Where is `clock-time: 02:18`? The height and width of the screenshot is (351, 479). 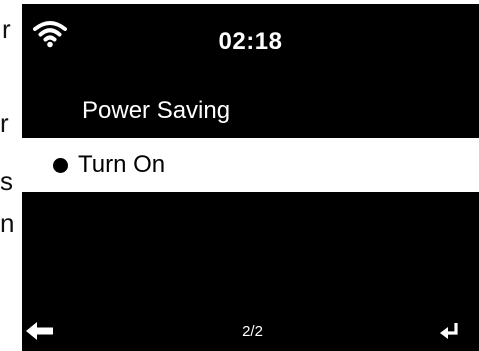
clock-time: 02:18 is located at coordinates (250, 41).